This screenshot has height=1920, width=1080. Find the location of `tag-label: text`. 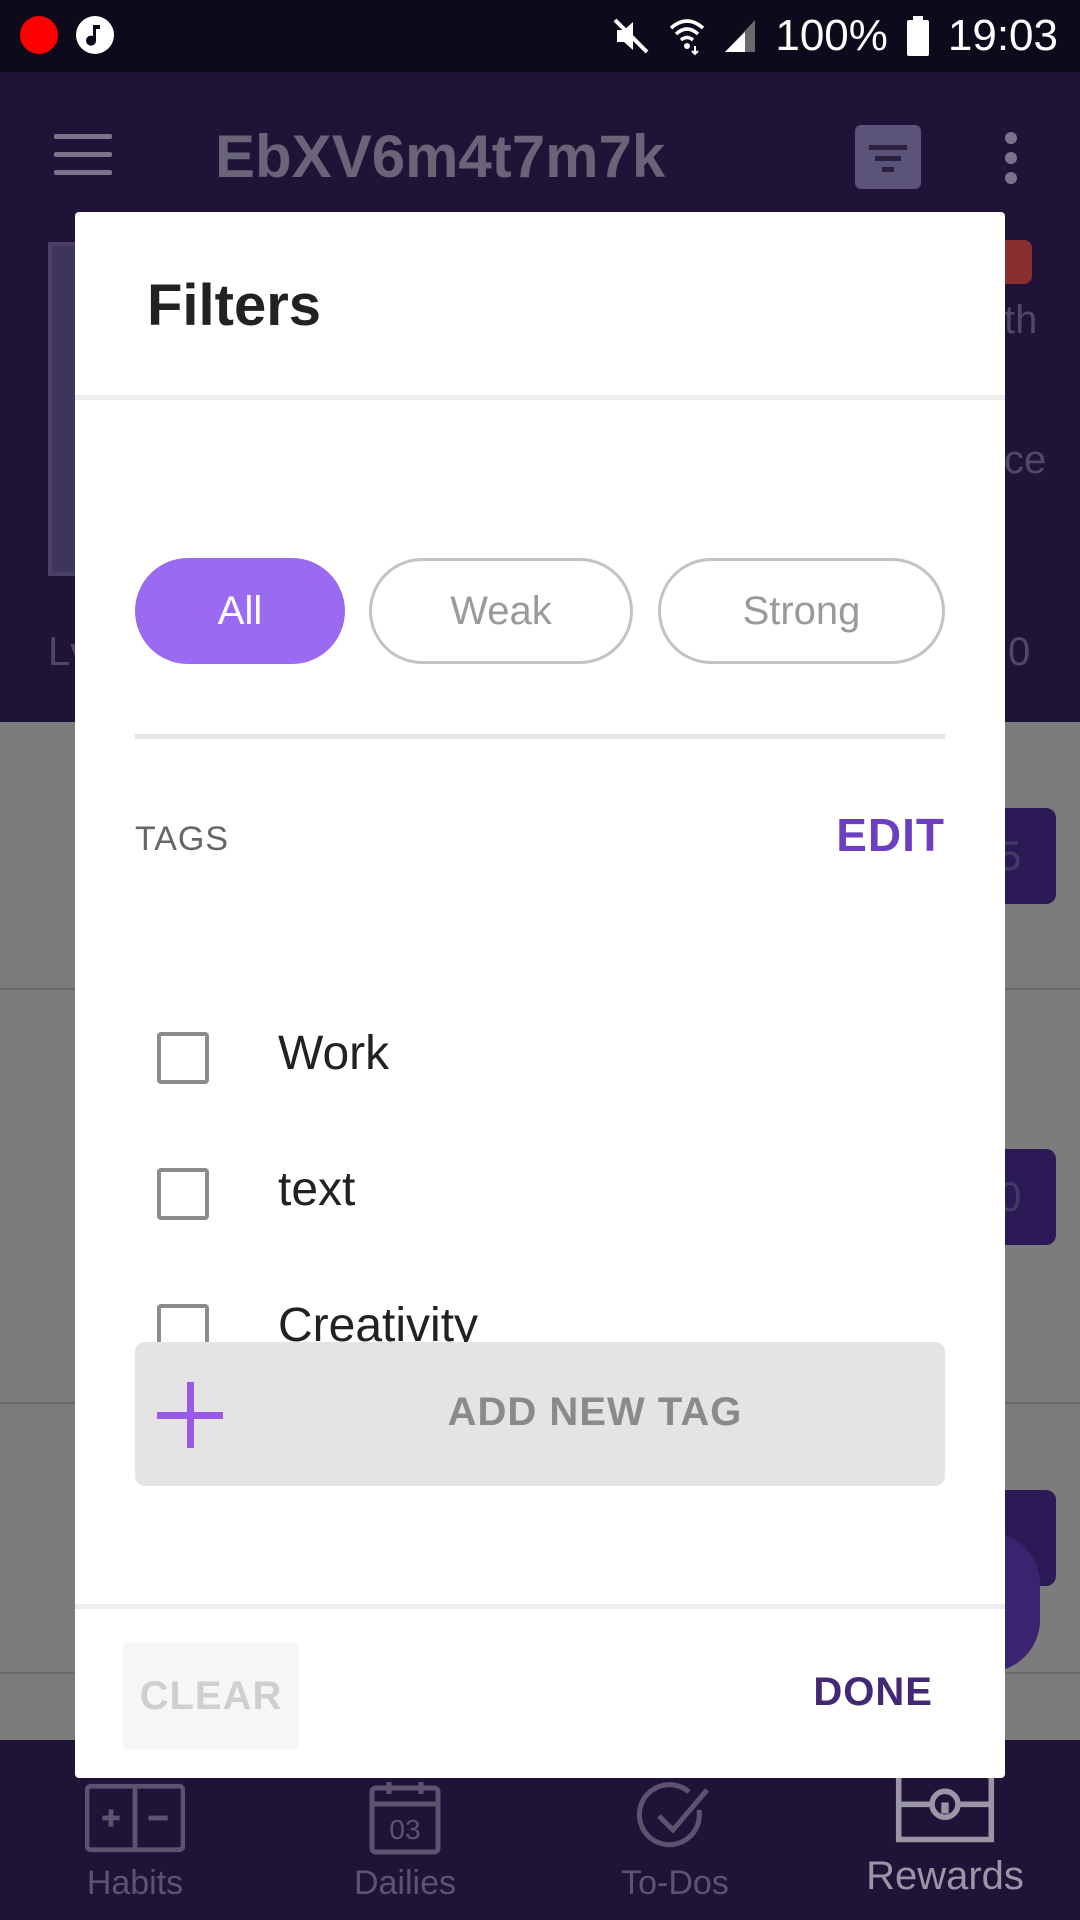

tag-label: text is located at coordinates (317, 1189).